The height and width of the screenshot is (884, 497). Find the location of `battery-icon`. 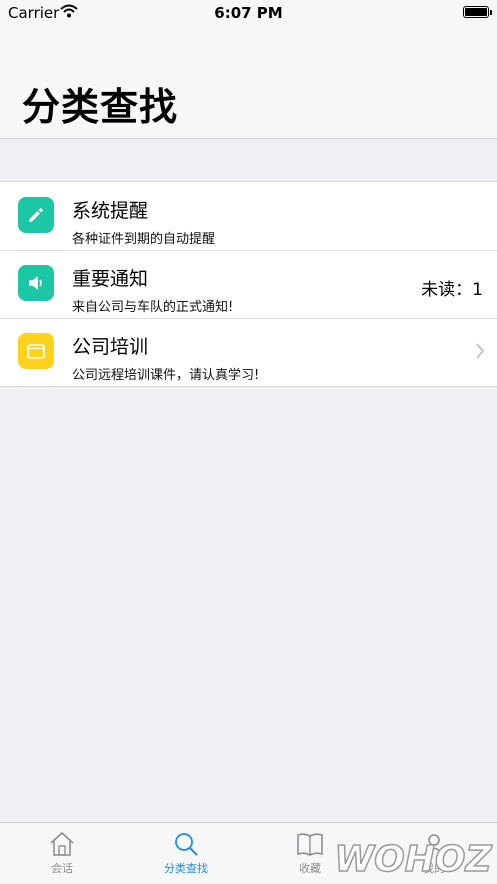

battery-icon is located at coordinates (477, 12).